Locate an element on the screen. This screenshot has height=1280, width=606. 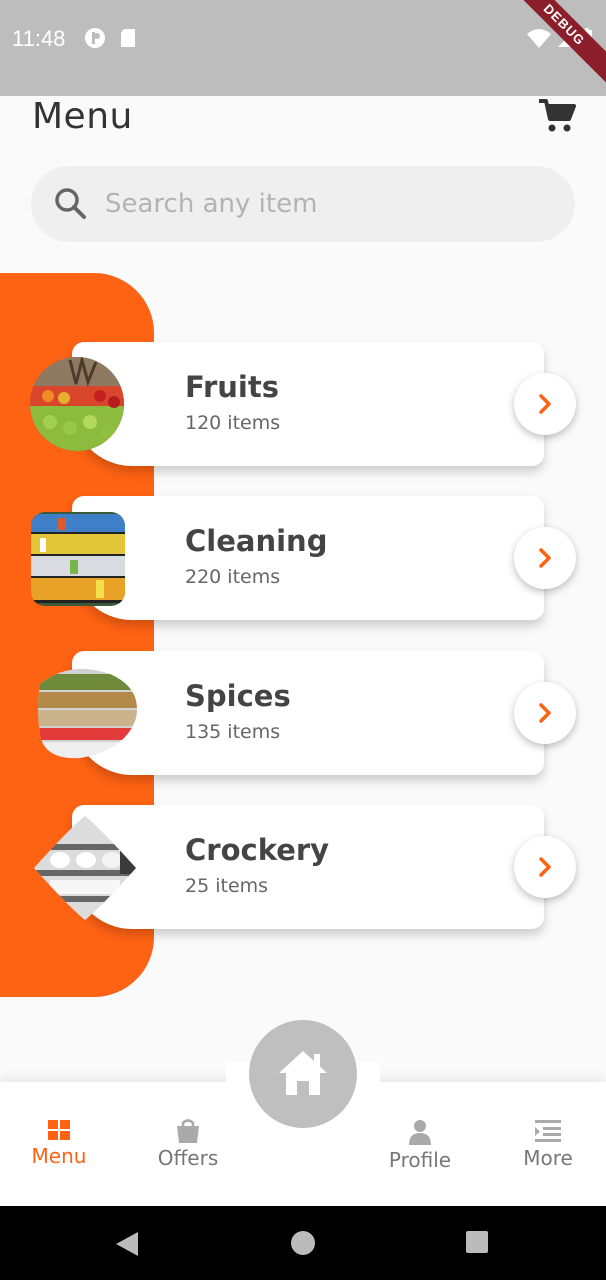
nav-item-offers: Offers is located at coordinates (188, 1144).